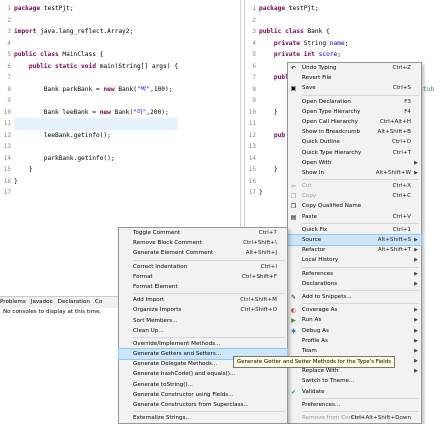  What do you see at coordinates (354, 78) in the screenshot?
I see `context-menu-item-revert-file: Revert File` at bounding box center [354, 78].